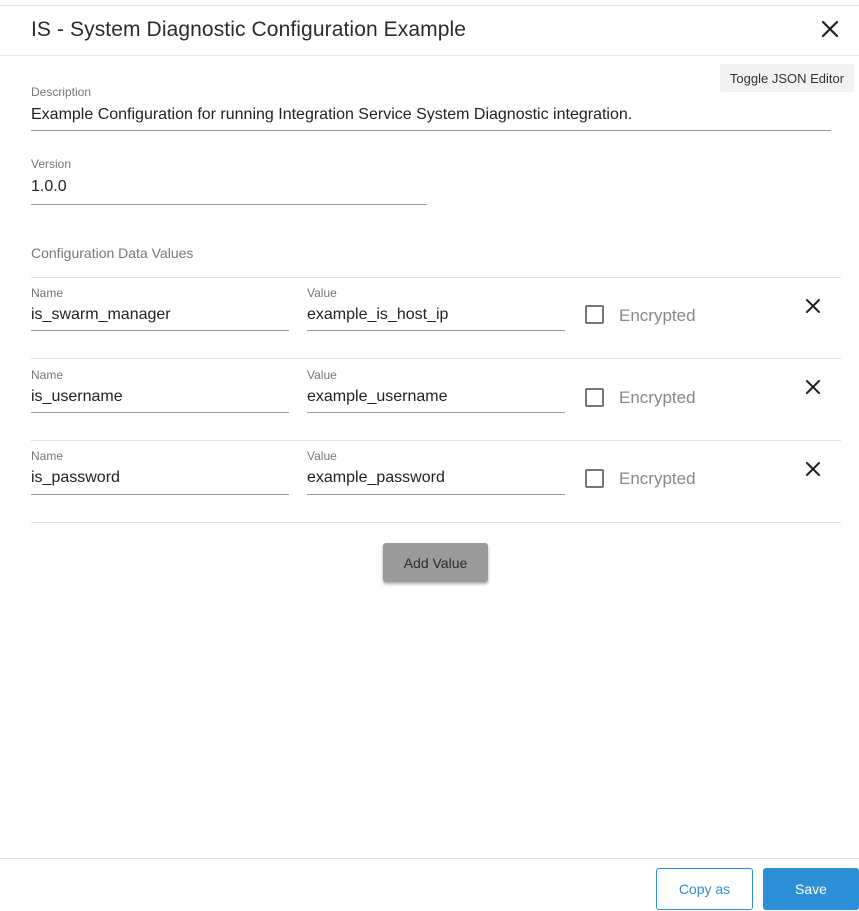 The height and width of the screenshot is (911, 859). I want to click on save-button: Save, so click(811, 889).